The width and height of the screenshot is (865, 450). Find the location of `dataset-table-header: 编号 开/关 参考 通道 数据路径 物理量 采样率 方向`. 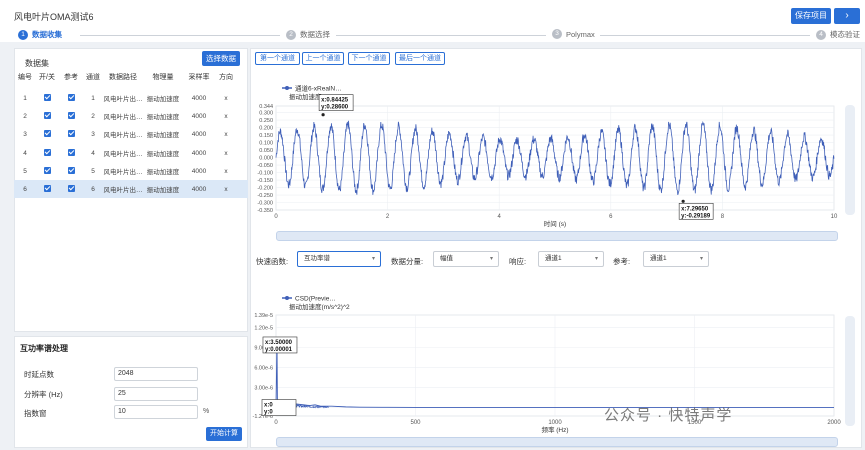

dataset-table-header: 编号 开/关 参考 通道 数据路径 物理量 采样率 方向 is located at coordinates (131, 79).